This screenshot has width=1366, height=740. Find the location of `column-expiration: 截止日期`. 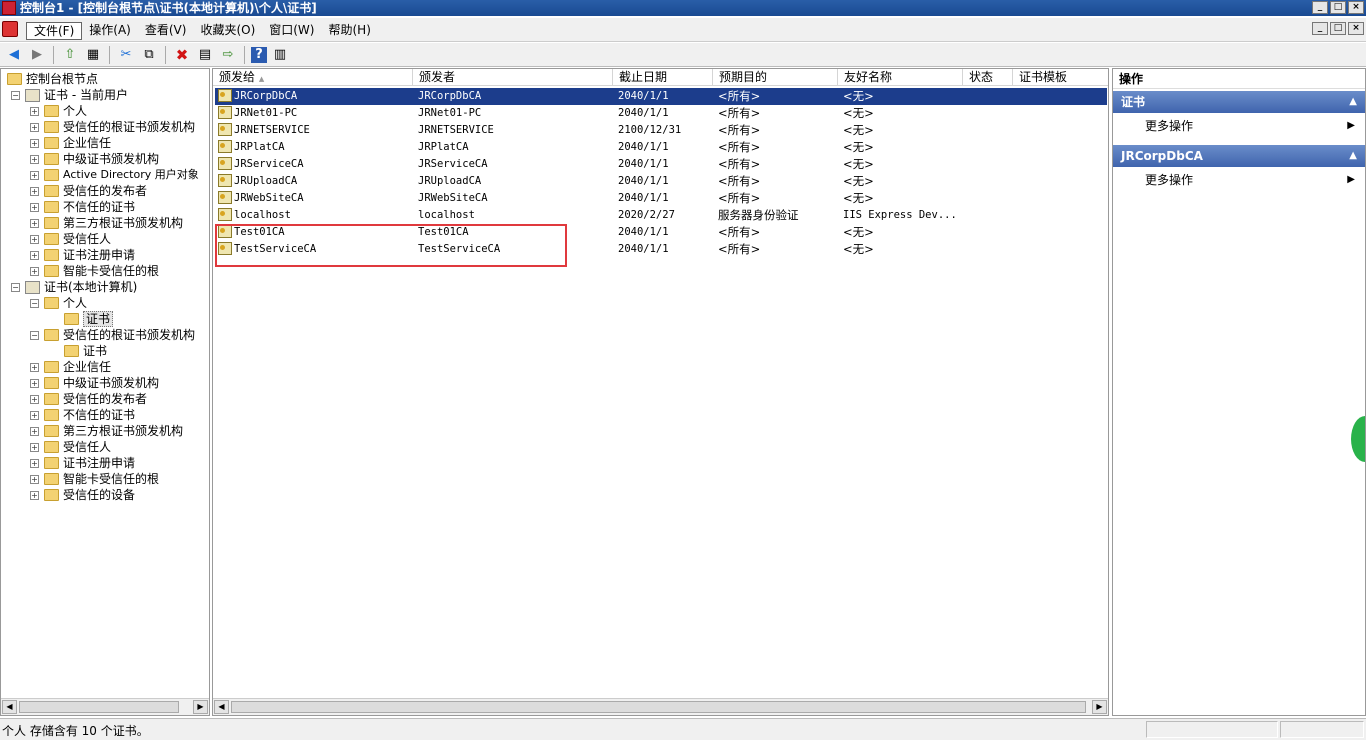

column-expiration: 截止日期 is located at coordinates (663, 77).